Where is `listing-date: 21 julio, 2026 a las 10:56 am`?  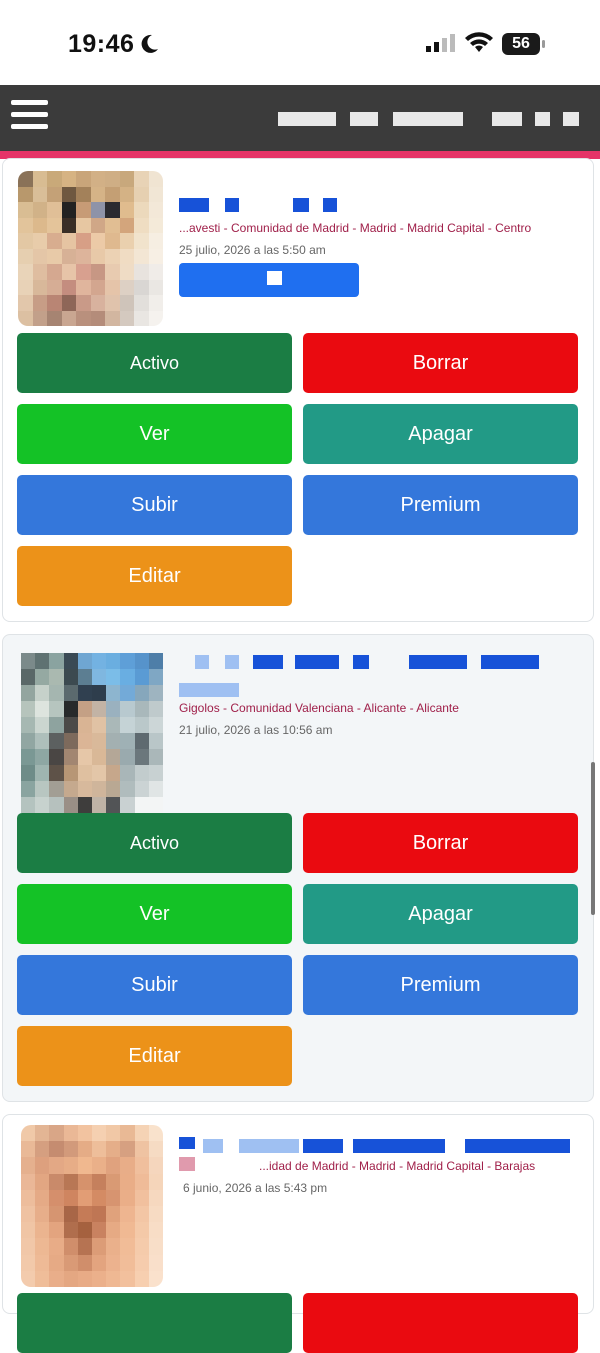 listing-date: 21 julio, 2026 a las 10:56 am is located at coordinates (256, 730).